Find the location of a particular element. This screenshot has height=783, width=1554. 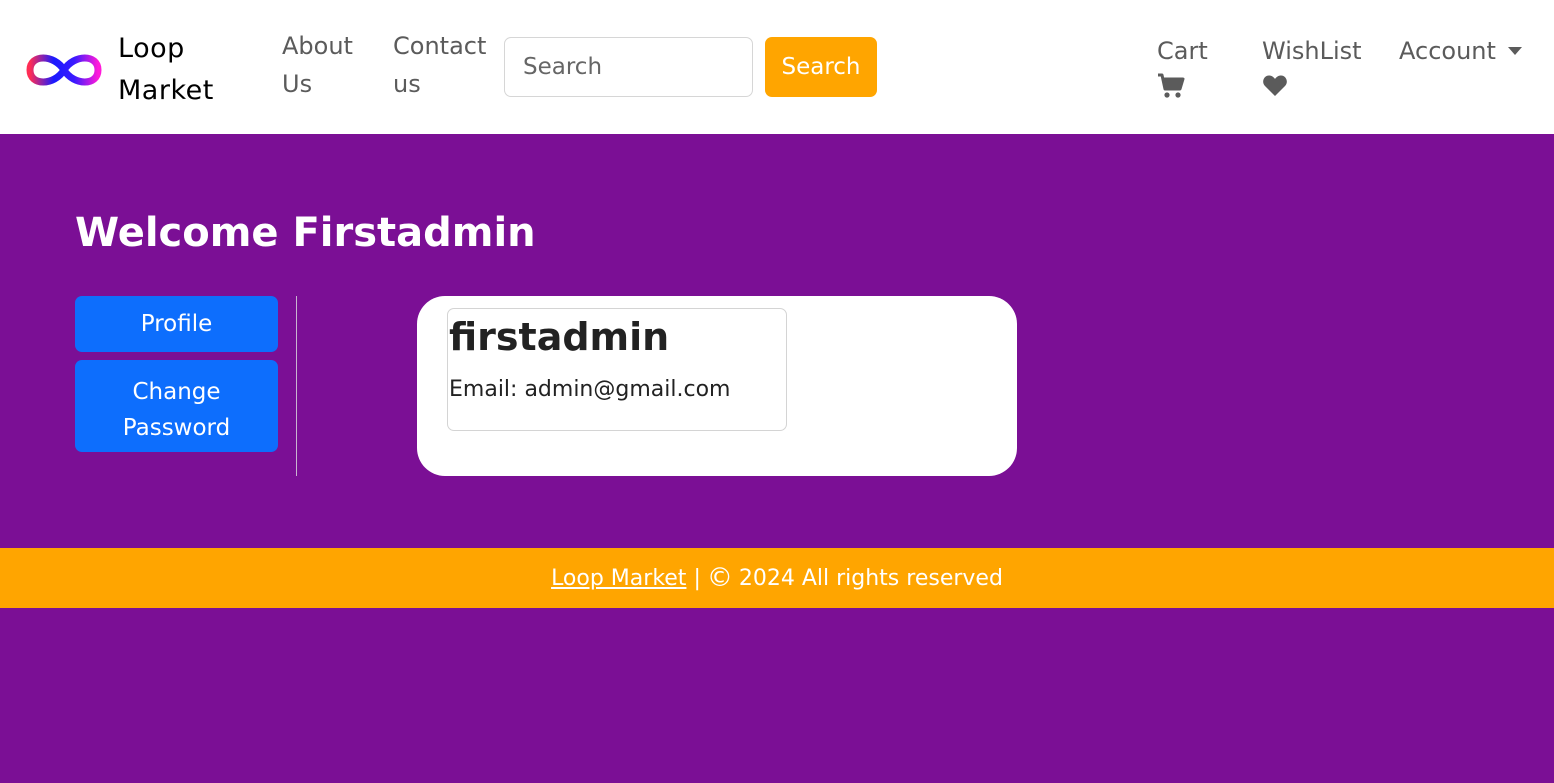

account-dropdown: Account is located at coordinates (1460, 51).